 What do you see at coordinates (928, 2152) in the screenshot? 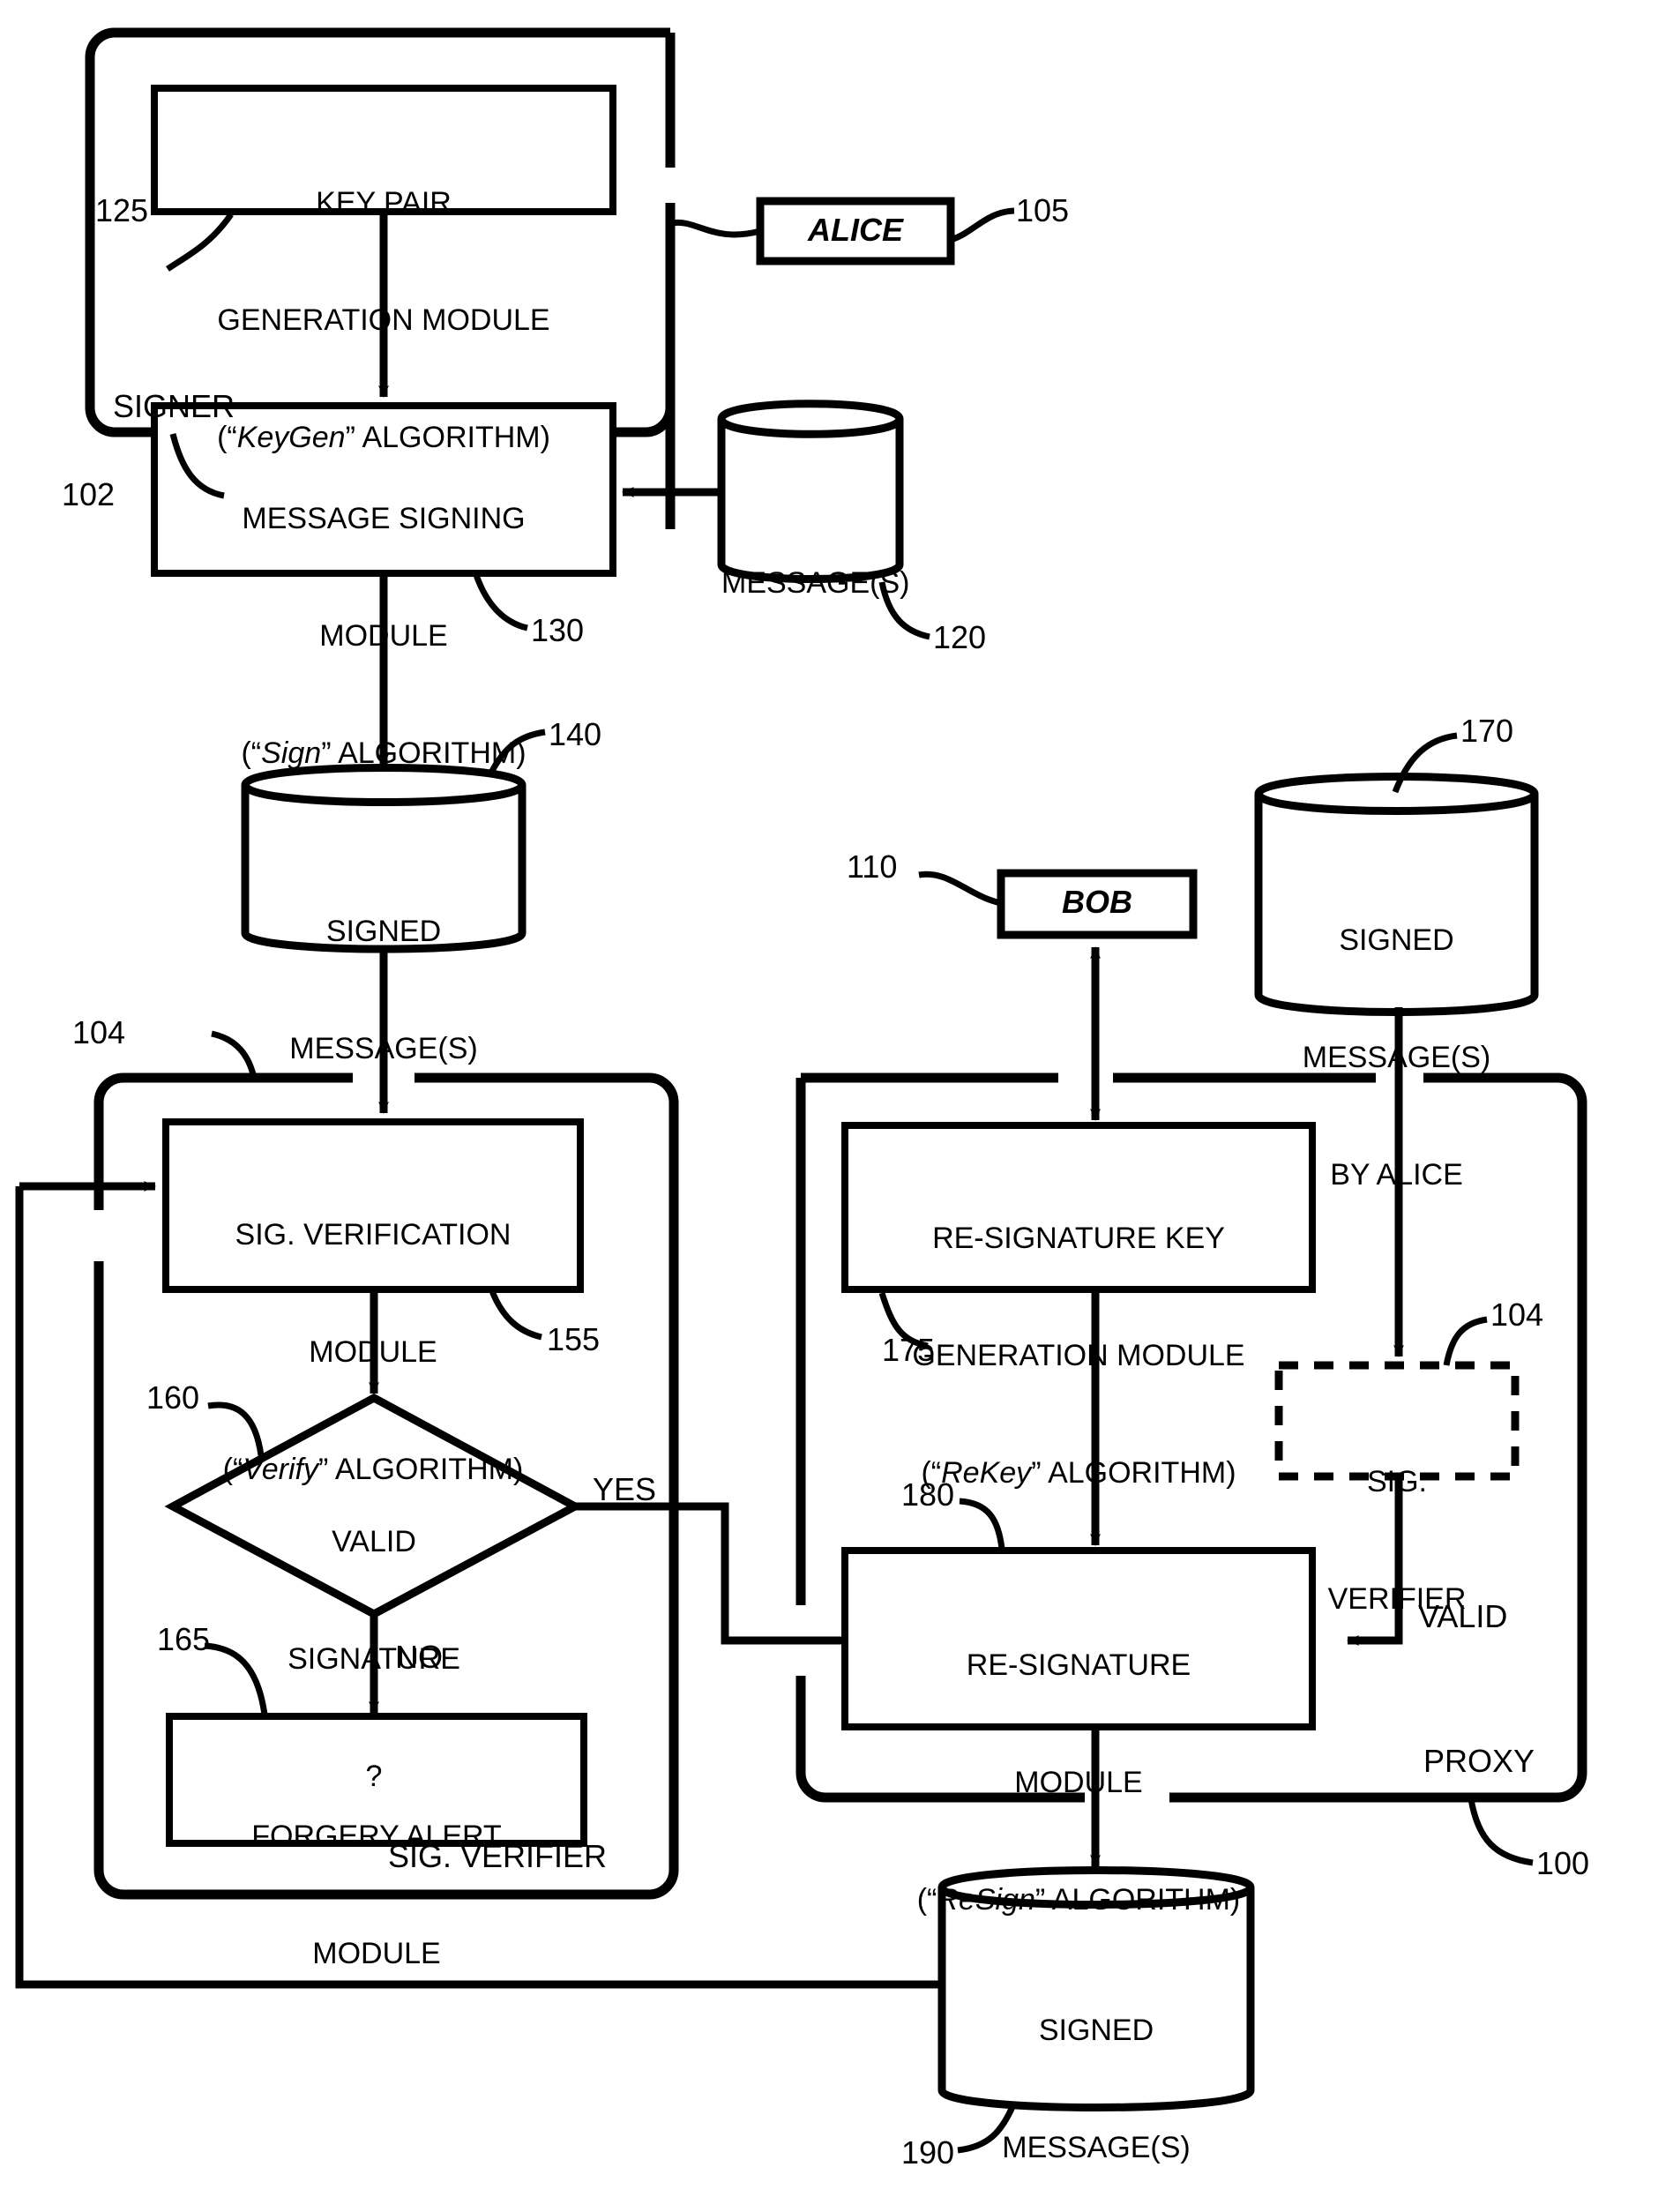
I see `ref-190: 190` at bounding box center [928, 2152].